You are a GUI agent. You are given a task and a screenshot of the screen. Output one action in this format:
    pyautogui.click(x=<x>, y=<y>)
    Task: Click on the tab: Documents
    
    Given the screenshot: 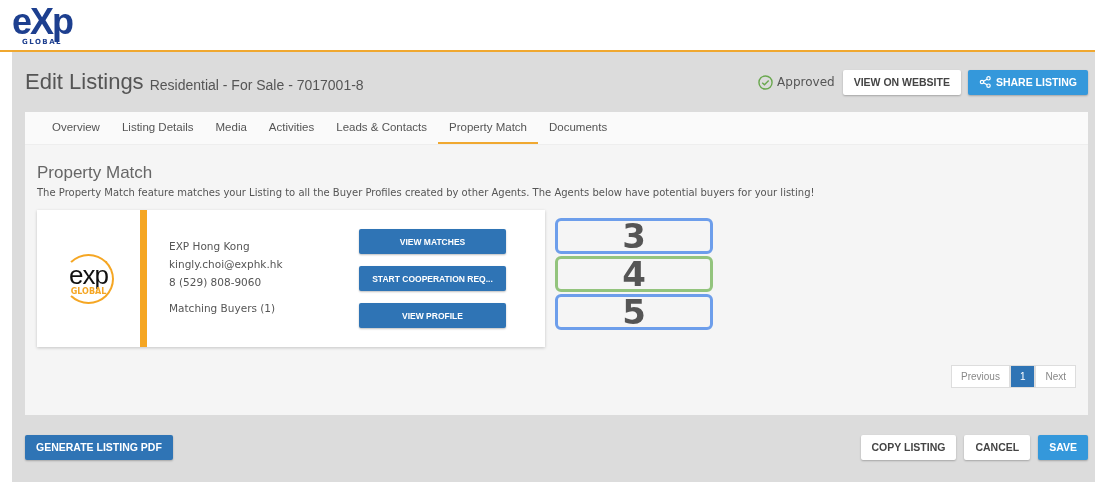 What is the action you would take?
    pyautogui.click(x=578, y=128)
    